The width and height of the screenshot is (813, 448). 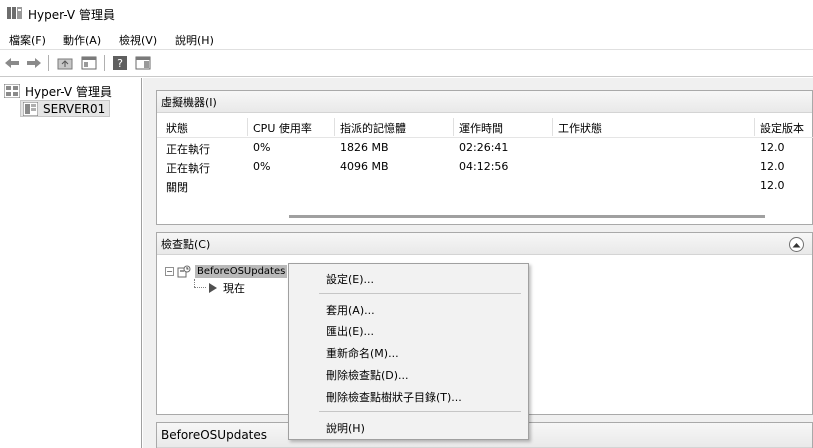 What do you see at coordinates (68, 91) in the screenshot?
I see `nav-root-label: Hyper-V 管理員` at bounding box center [68, 91].